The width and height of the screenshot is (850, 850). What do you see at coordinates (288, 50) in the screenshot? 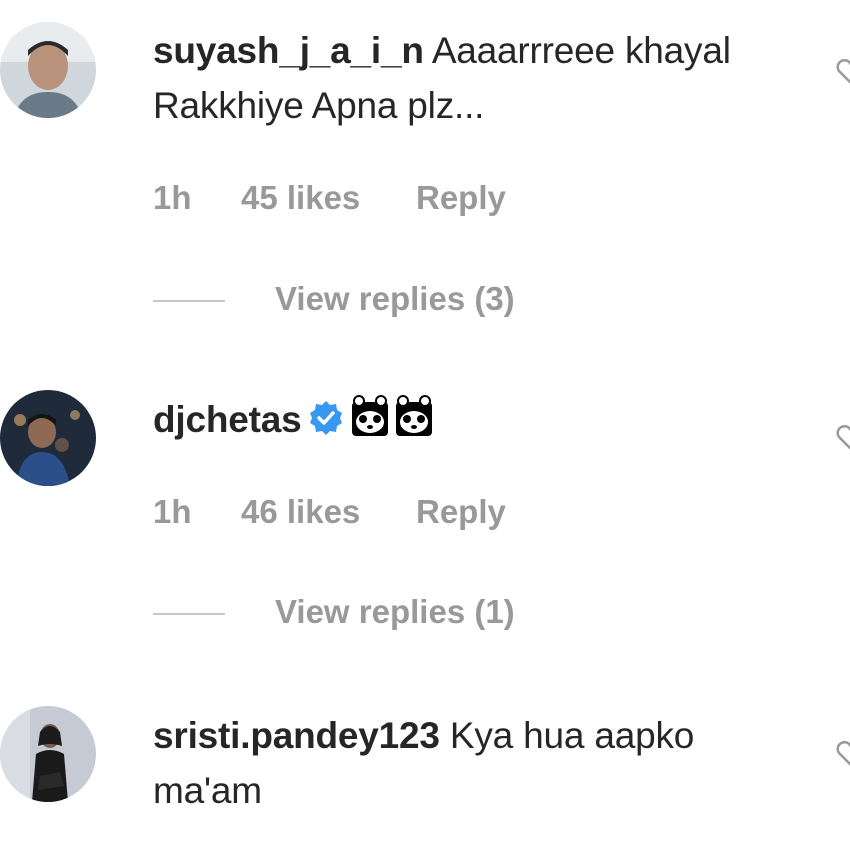
I see `comment-username: suyash_j_a_i_n` at bounding box center [288, 50].